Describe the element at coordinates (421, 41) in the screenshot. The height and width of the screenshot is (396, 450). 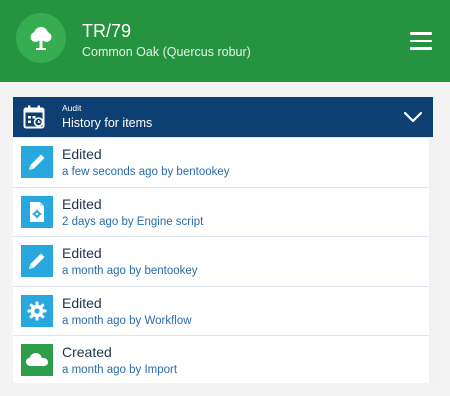
I see `hamburger-menu-icon` at that location.